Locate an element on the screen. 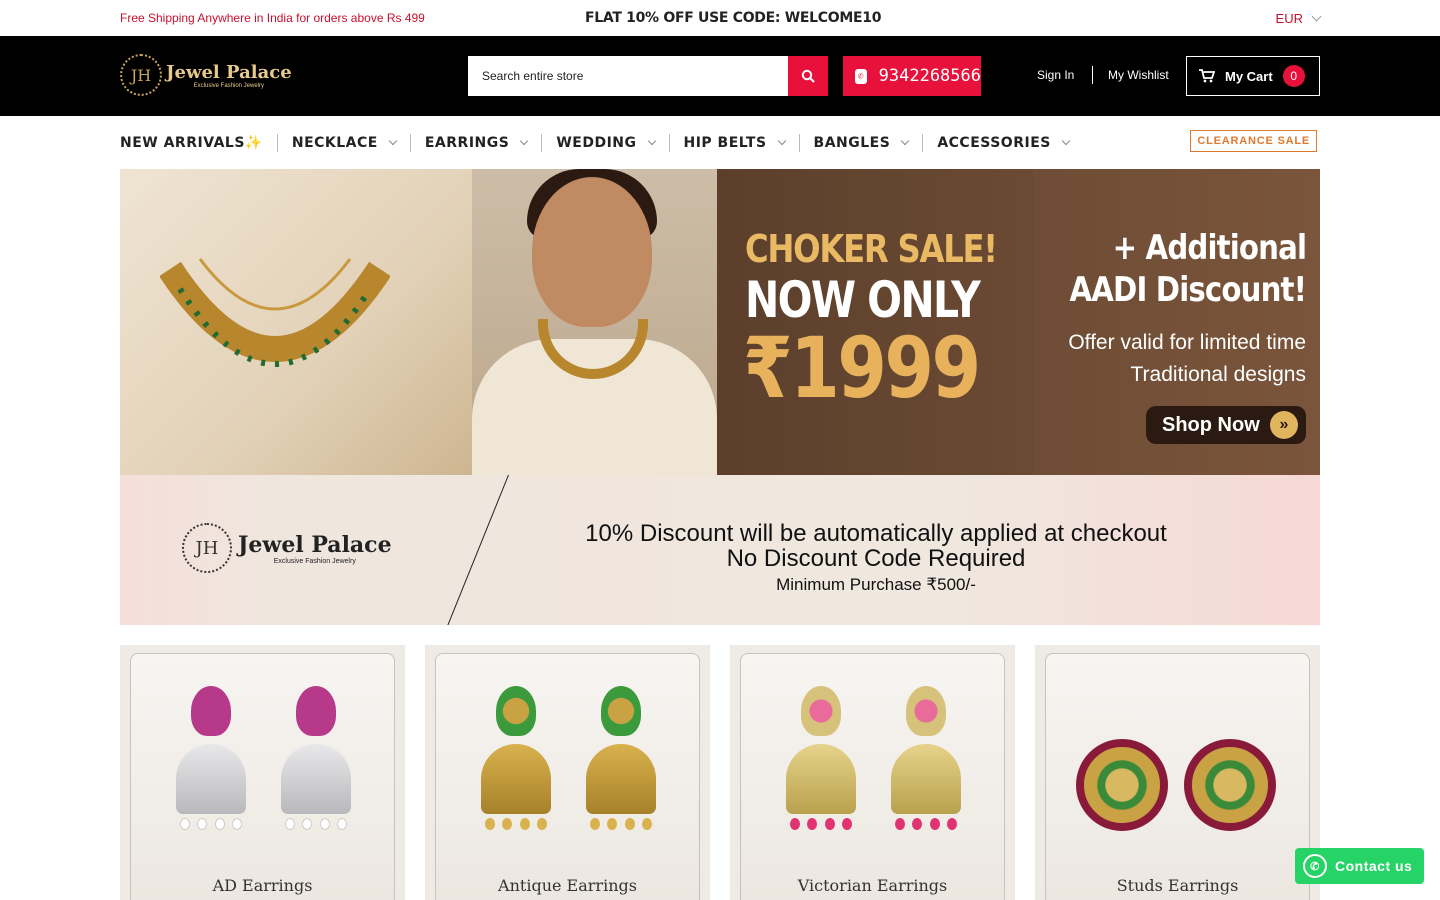 This screenshot has height=900, width=1440. category-card-studs-earrings: Studs Earrings is located at coordinates (1177, 772).